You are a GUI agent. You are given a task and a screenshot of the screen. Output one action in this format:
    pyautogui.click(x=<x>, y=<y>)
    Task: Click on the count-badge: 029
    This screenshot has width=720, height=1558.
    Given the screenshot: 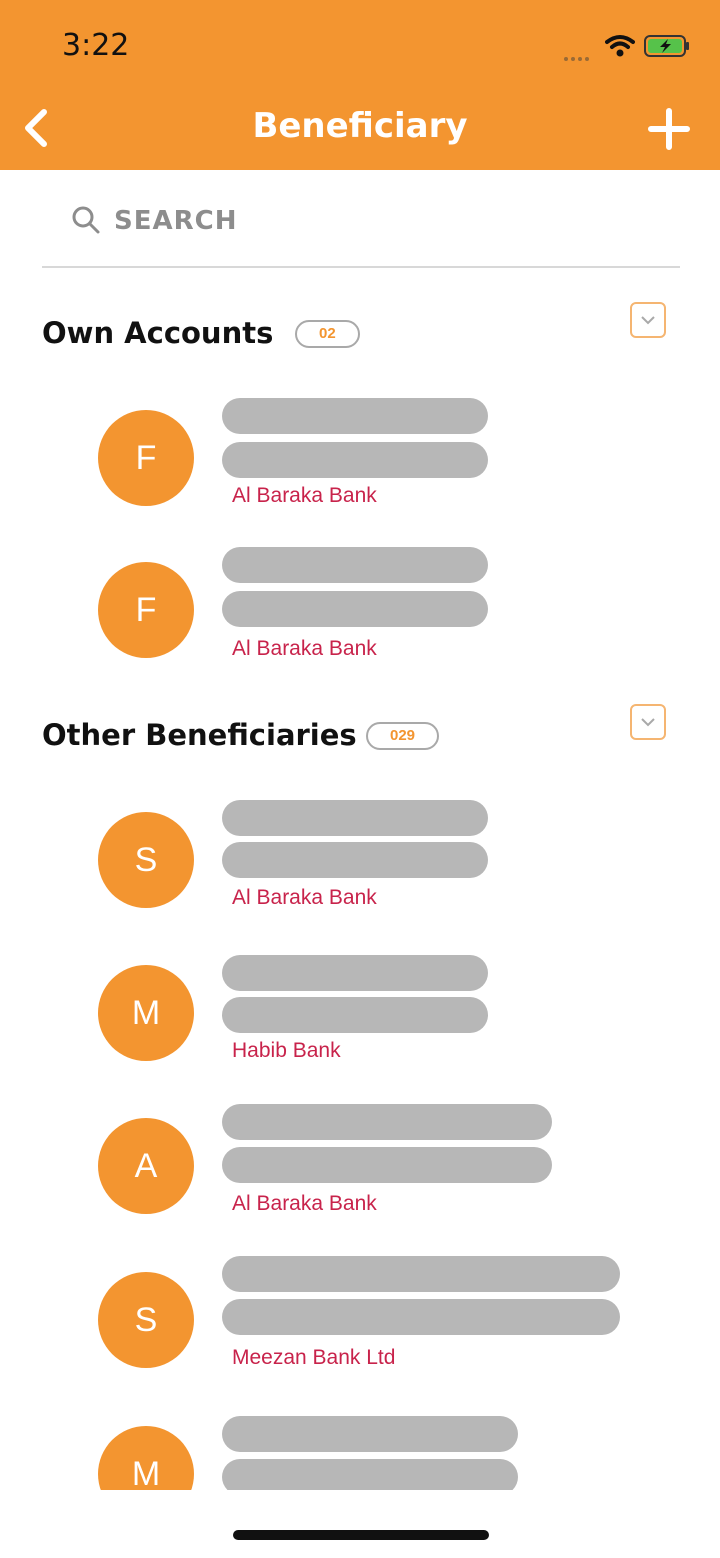 What is the action you would take?
    pyautogui.click(x=403, y=736)
    